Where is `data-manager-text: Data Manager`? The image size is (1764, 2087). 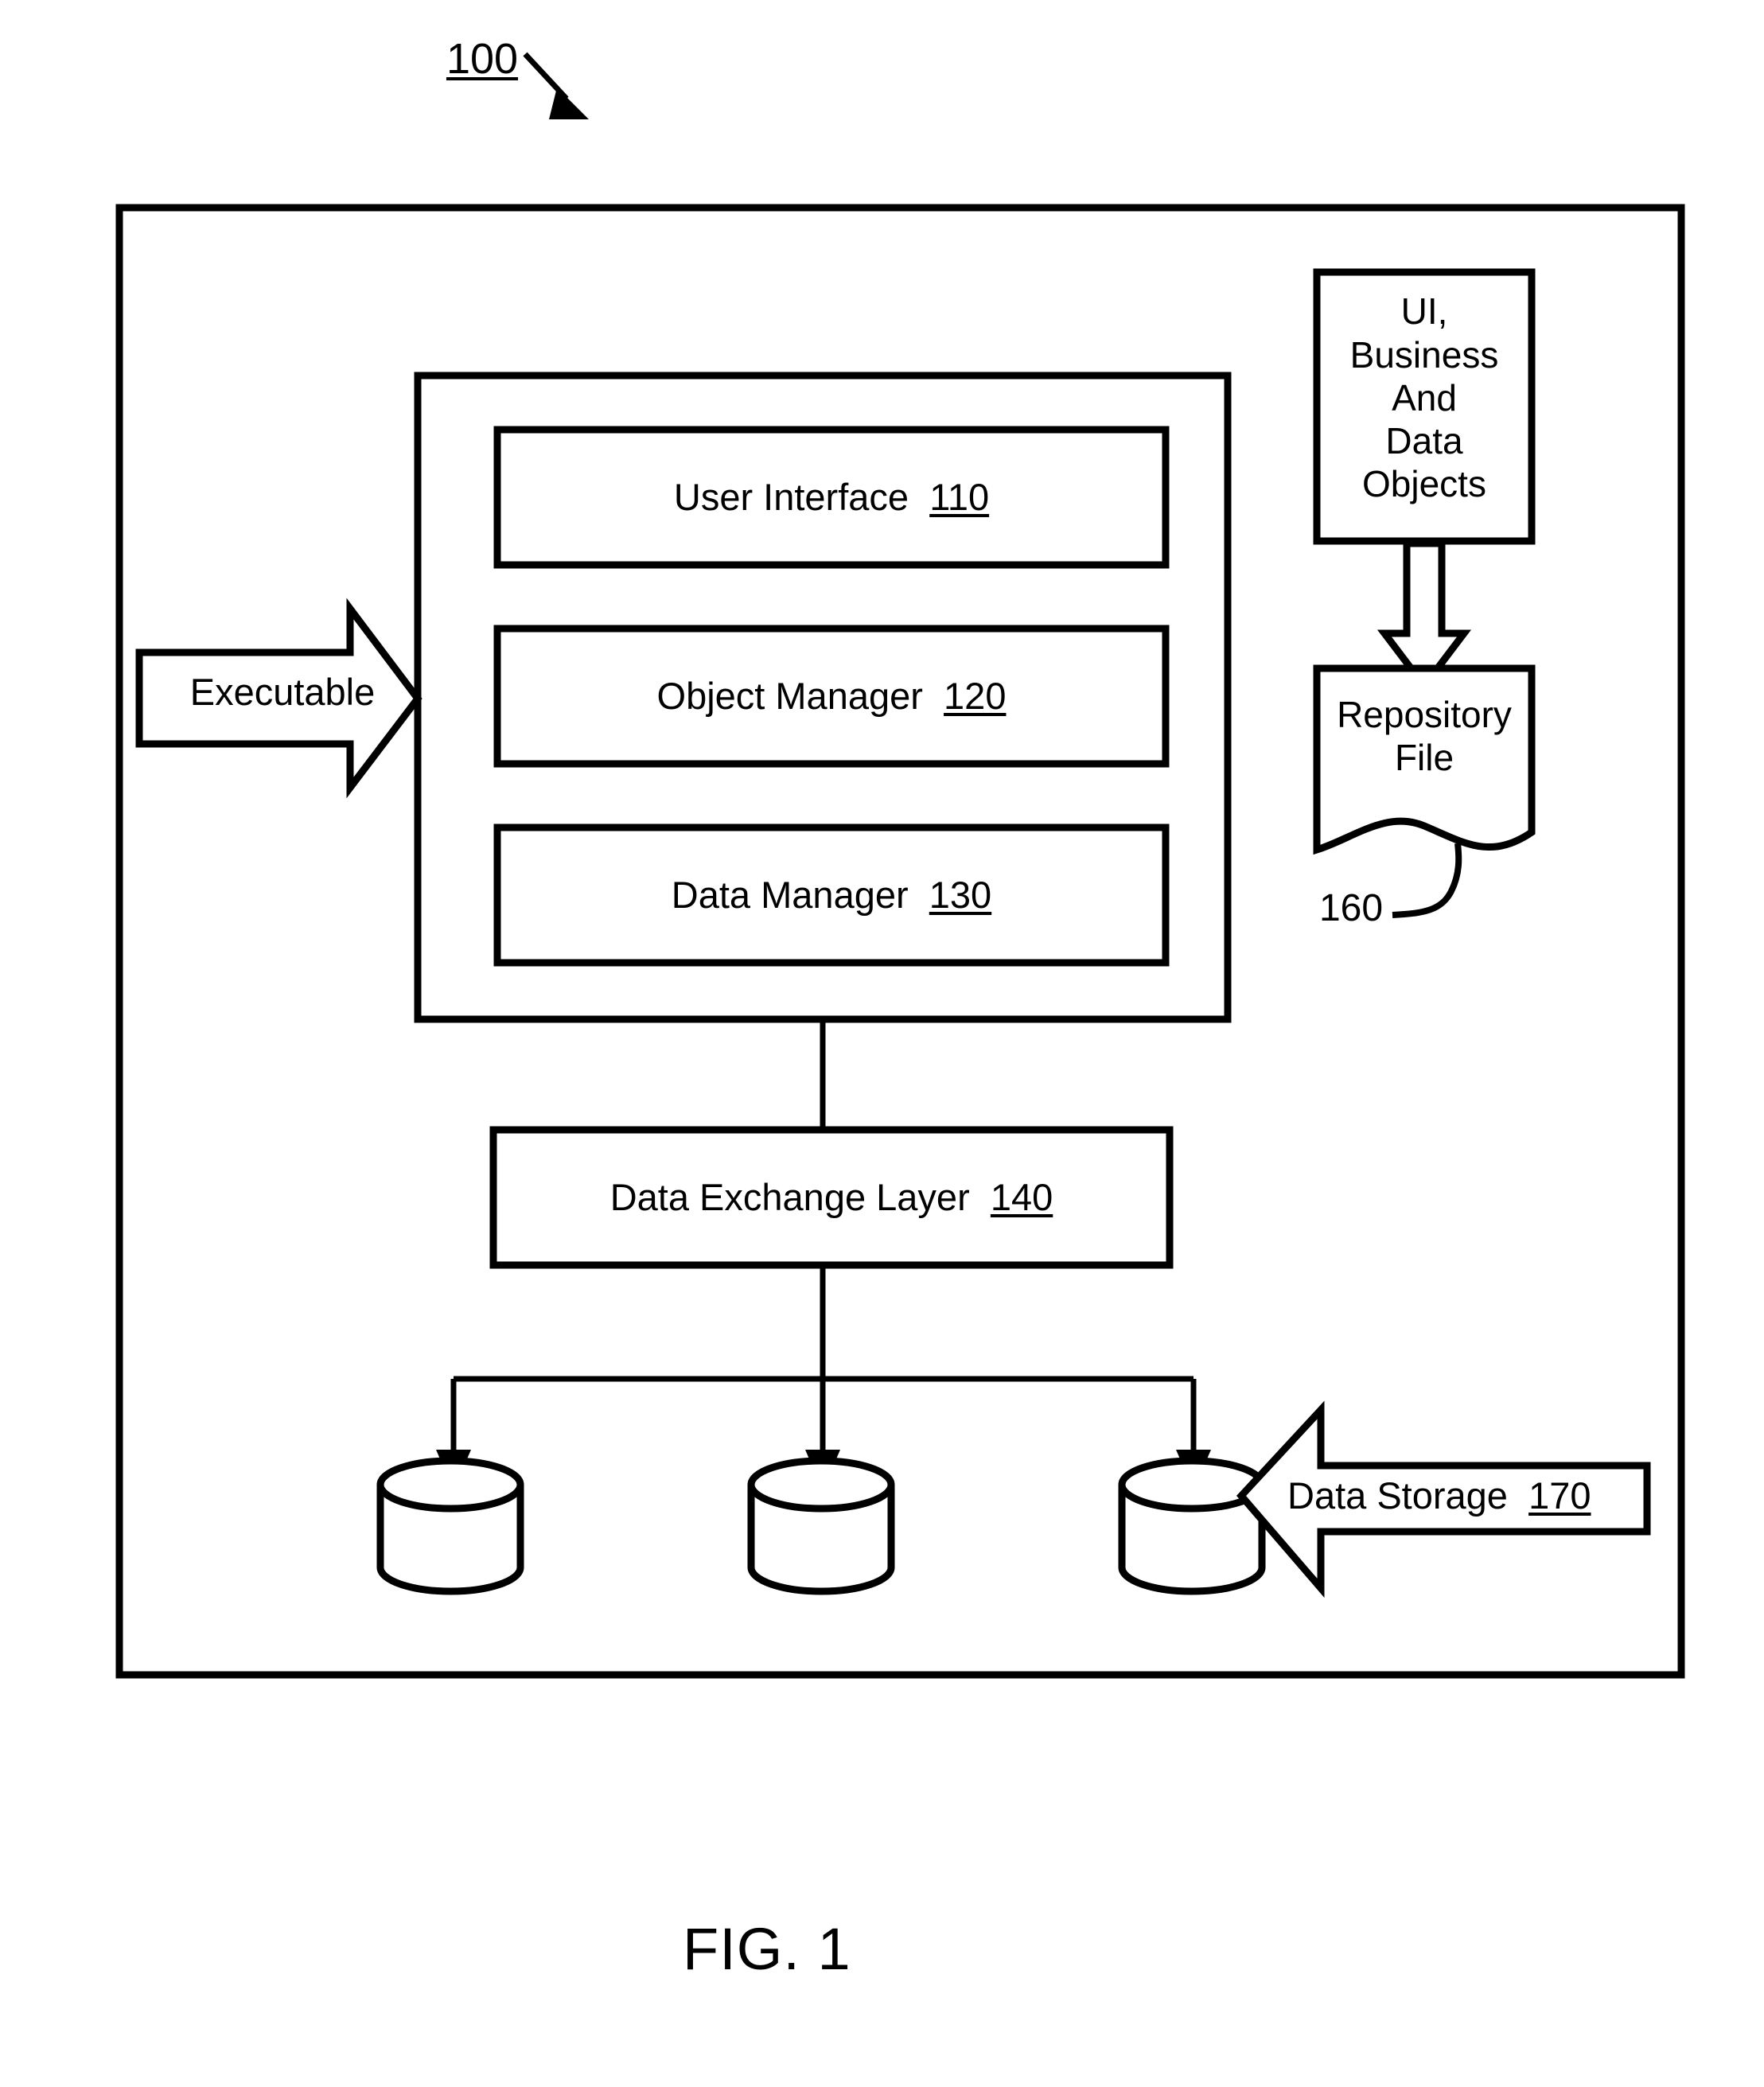
data-manager-text: Data Manager is located at coordinates (790, 896).